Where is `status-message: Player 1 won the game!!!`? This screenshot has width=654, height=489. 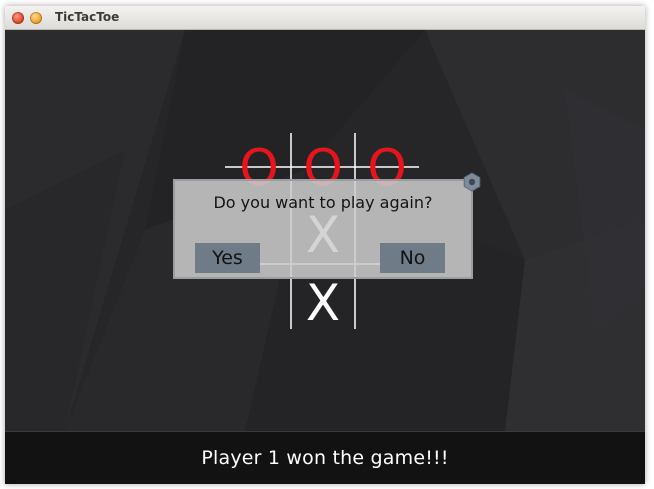 status-message: Player 1 won the game!!! is located at coordinates (325, 458).